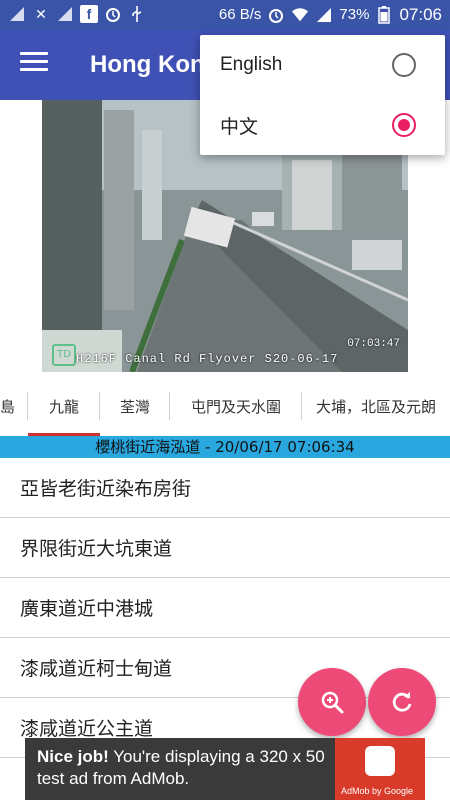  What do you see at coordinates (77, 14) in the screenshot?
I see `status-icons-left: ✕ f` at bounding box center [77, 14].